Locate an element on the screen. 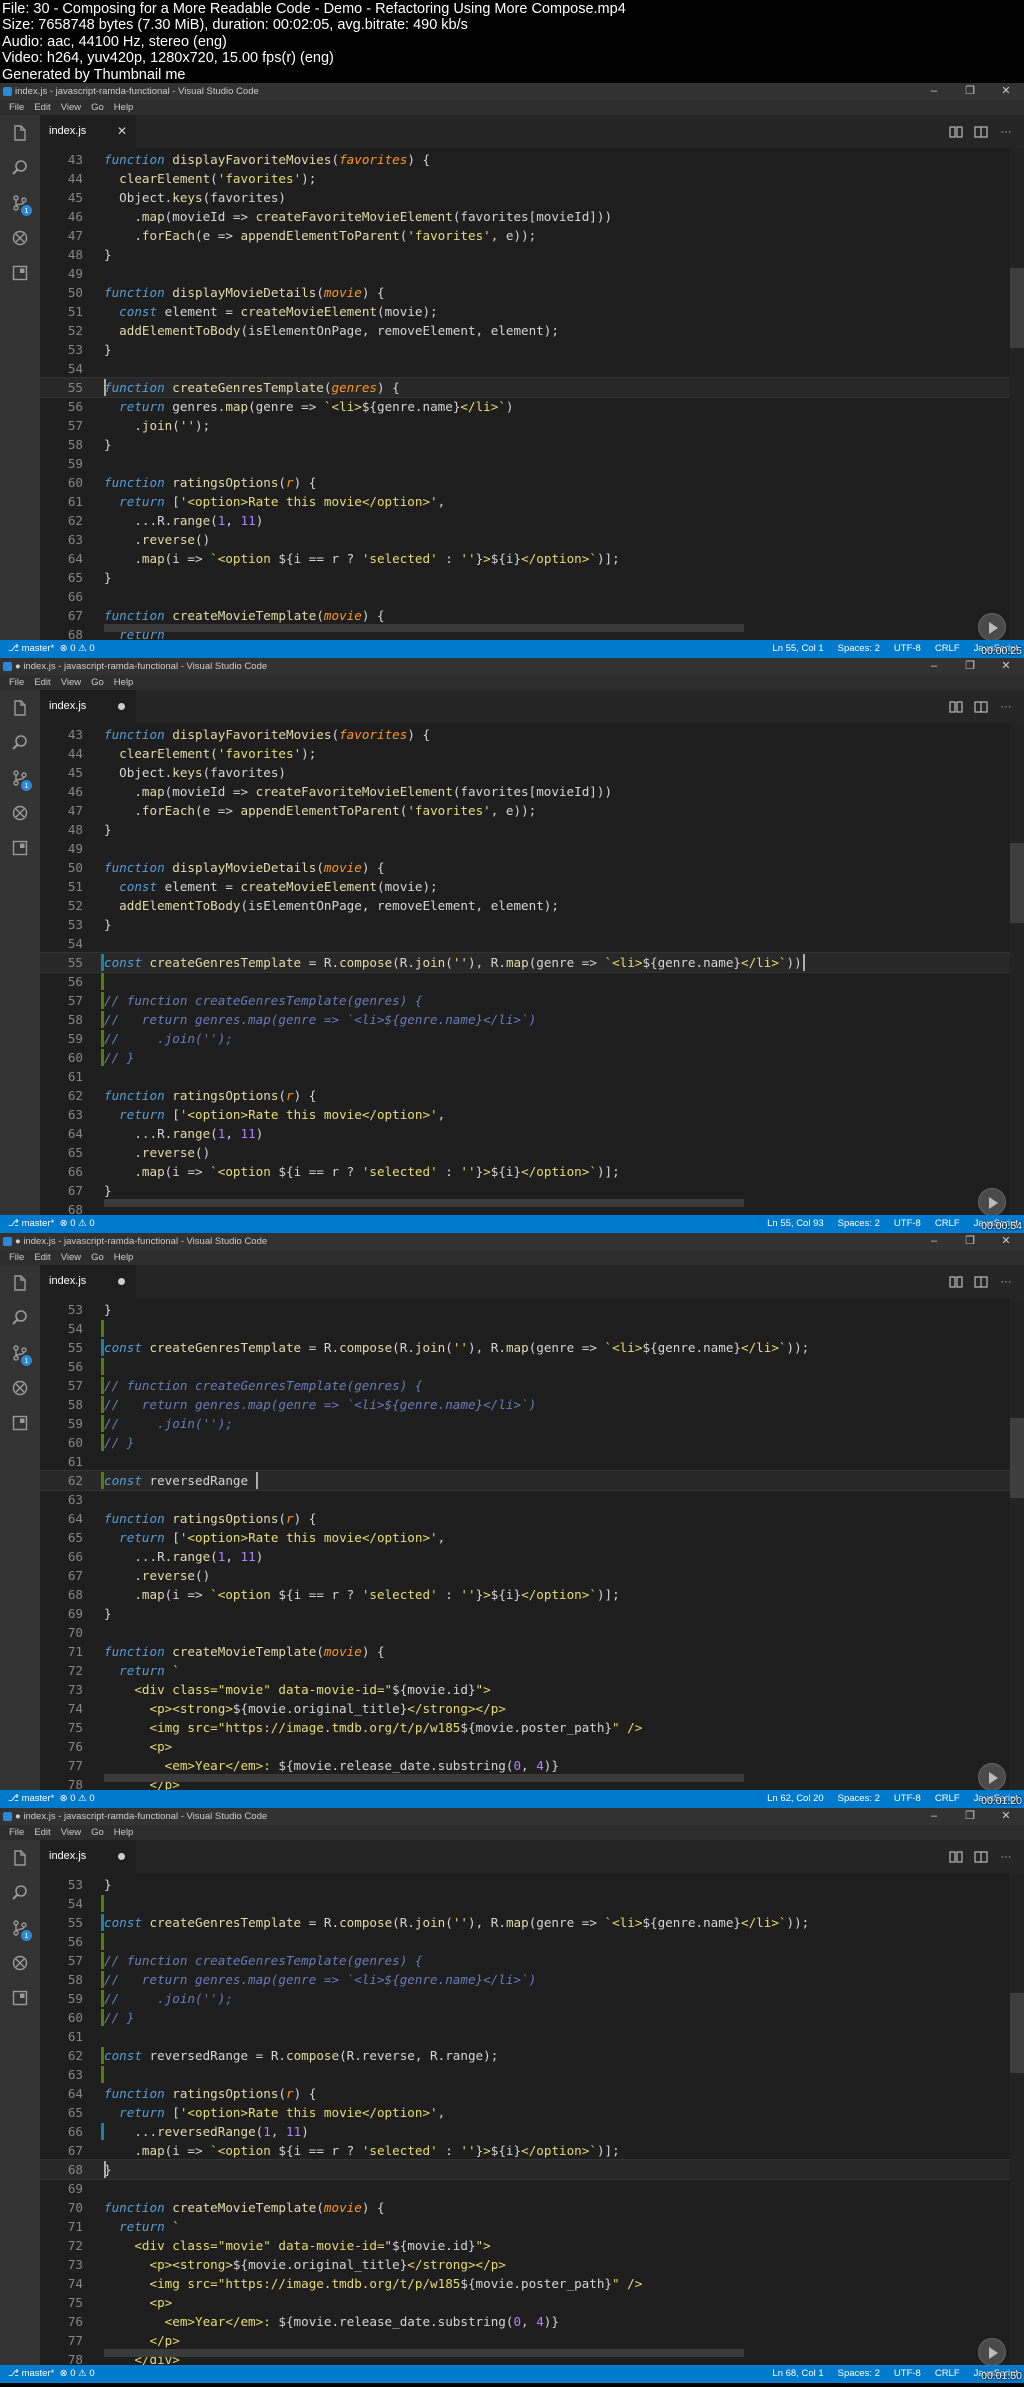 This screenshot has width=1024, height=2387. code-line: 48} is located at coordinates (525, 254).